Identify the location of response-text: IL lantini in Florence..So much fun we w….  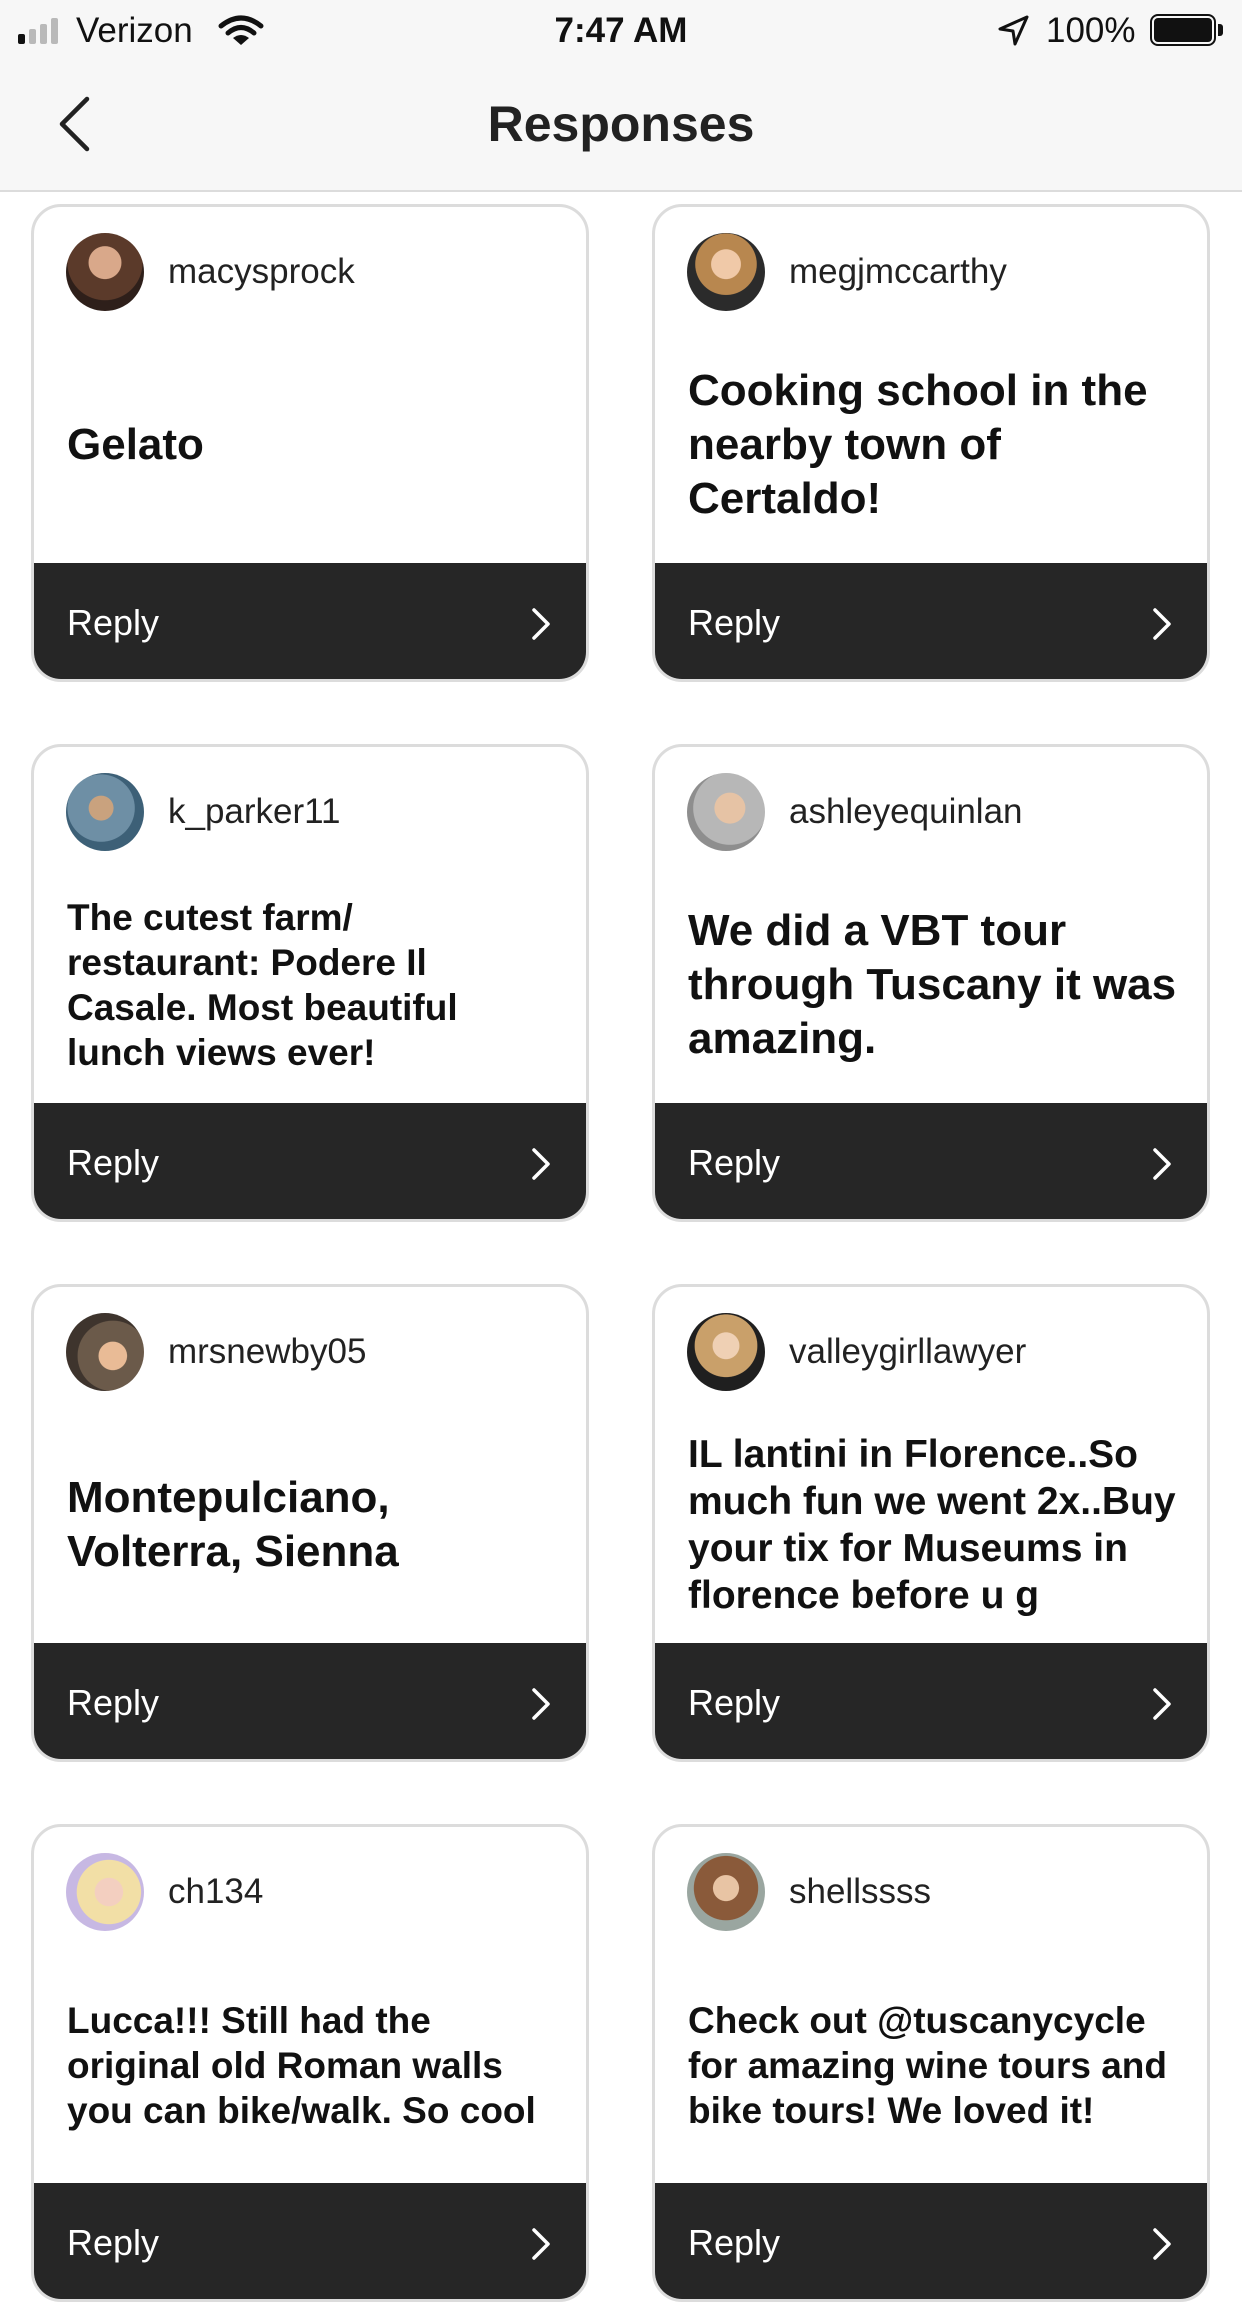
(932, 1525).